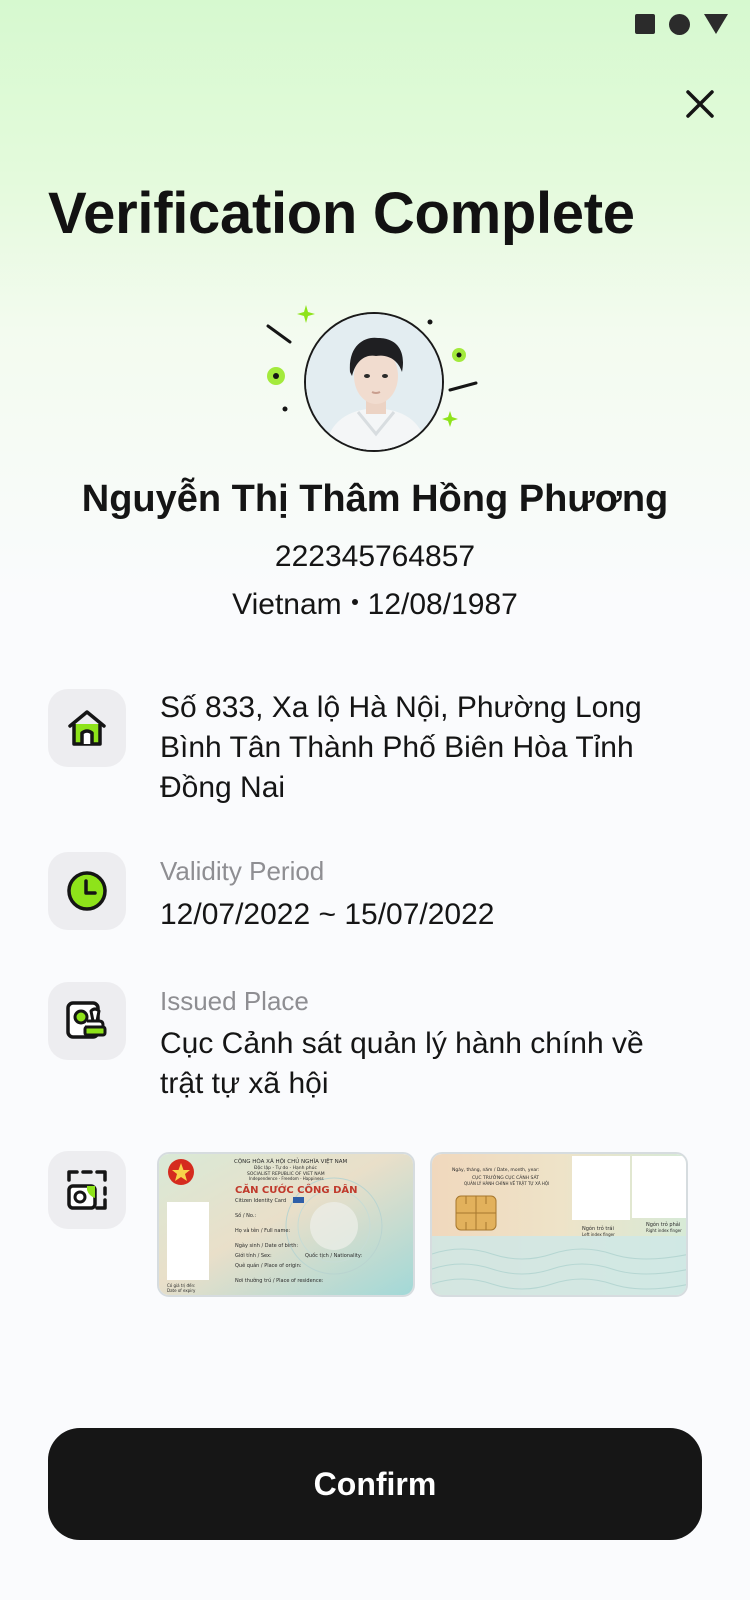 The image size is (750, 1600). I want to click on validity-value: 12/07/2022 ~ 15/07/2022, so click(327, 914).